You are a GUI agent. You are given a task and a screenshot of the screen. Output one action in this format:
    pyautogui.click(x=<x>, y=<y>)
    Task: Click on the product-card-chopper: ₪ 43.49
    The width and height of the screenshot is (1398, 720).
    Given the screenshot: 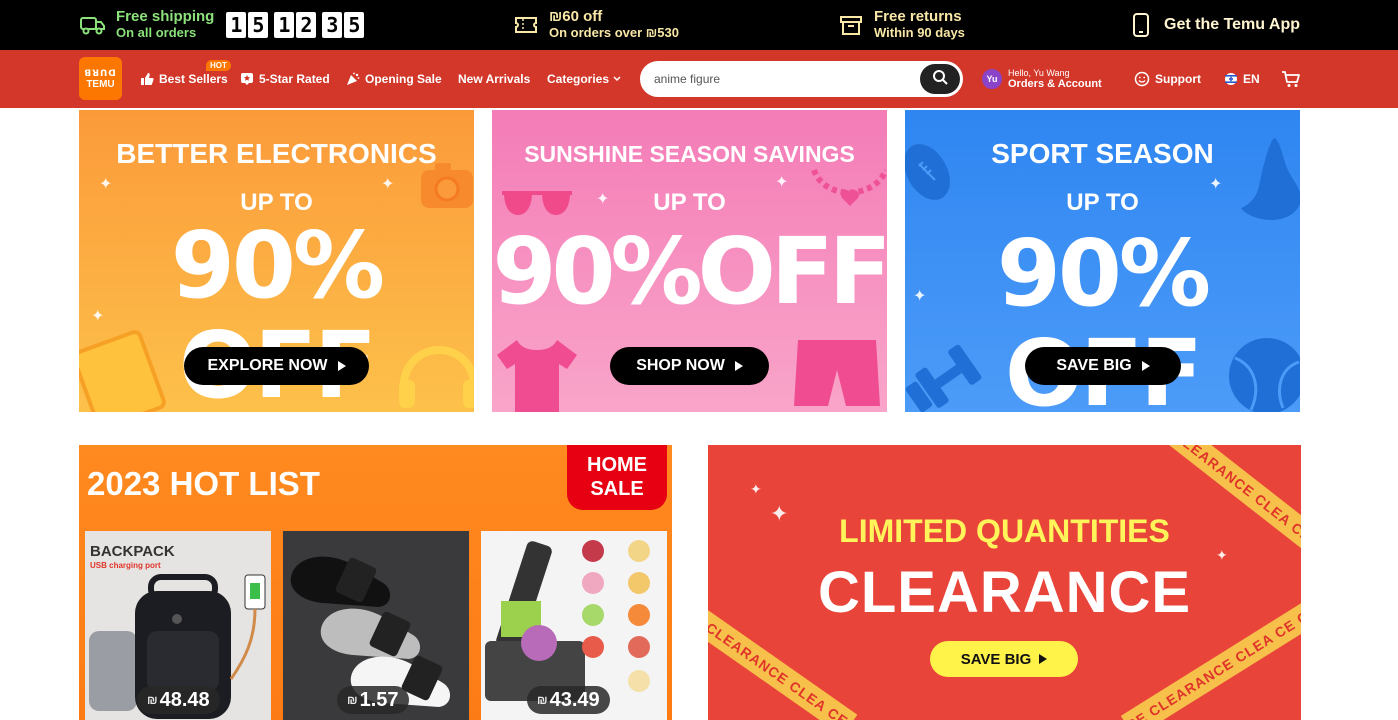 What is the action you would take?
    pyautogui.click(x=574, y=625)
    